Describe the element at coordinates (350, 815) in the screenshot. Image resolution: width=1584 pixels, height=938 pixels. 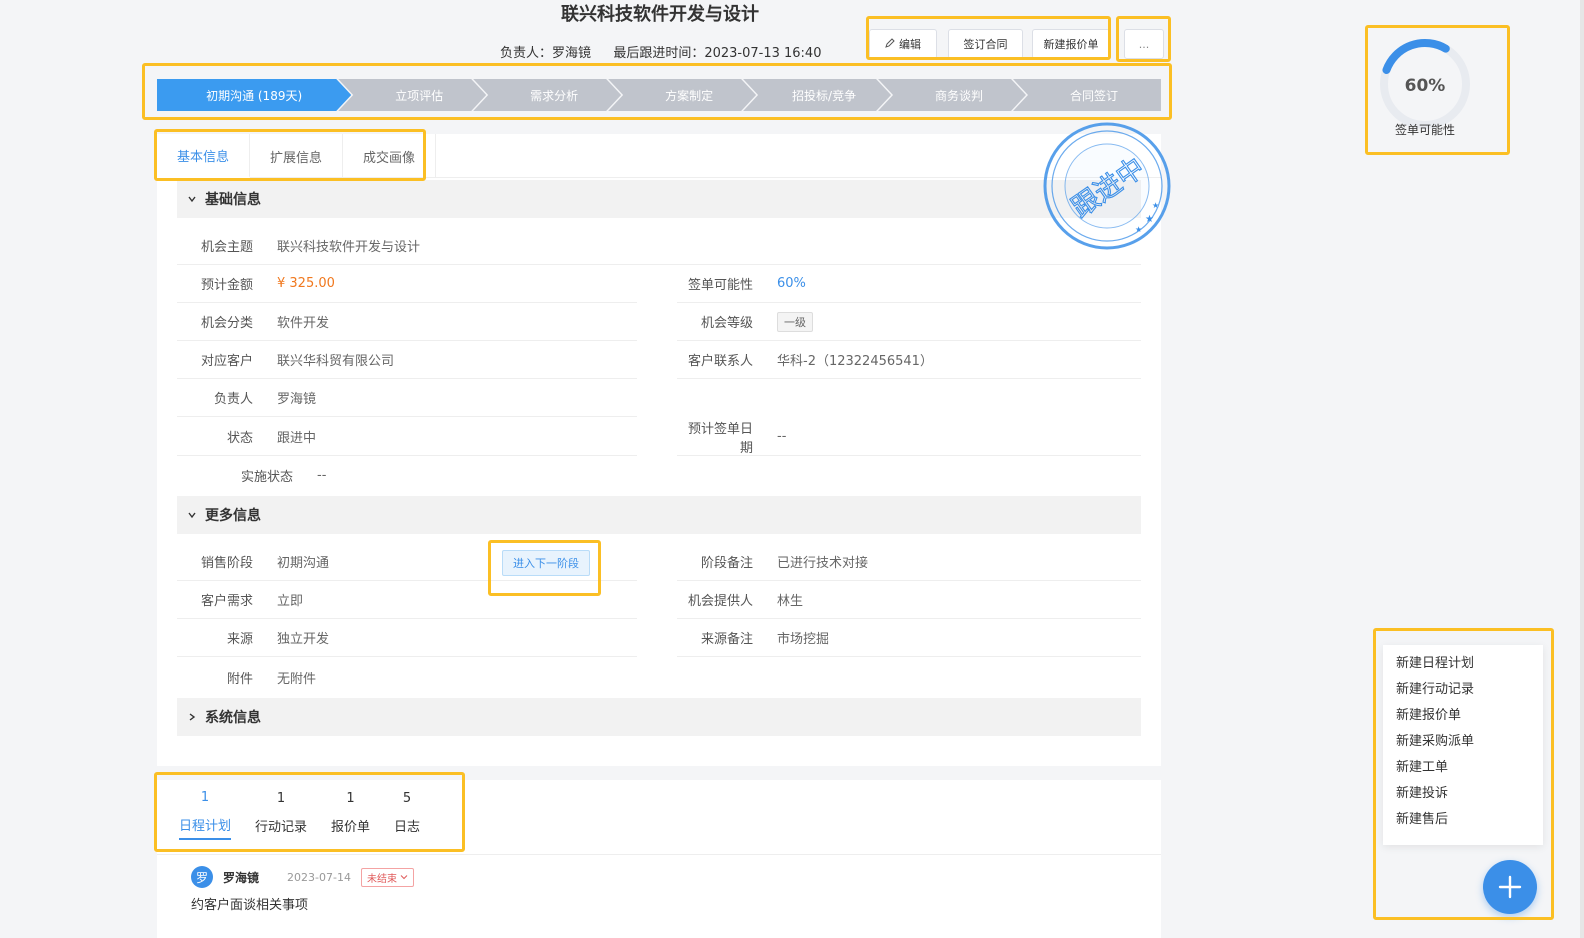
I see `tab-quote: 1 报价单` at that location.